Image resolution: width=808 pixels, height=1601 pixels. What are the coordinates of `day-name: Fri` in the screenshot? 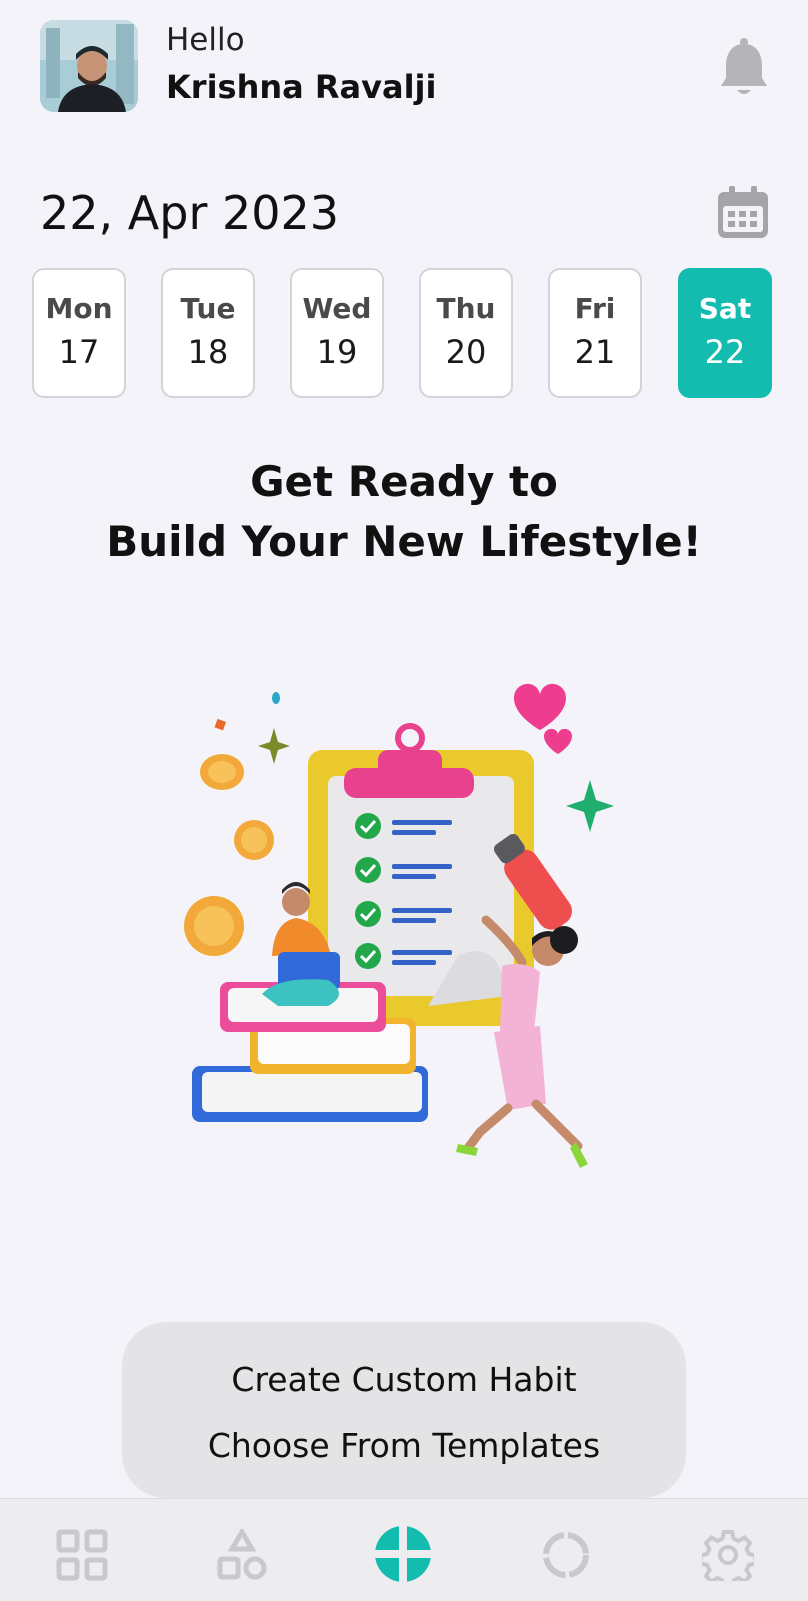 It's located at (595, 308).